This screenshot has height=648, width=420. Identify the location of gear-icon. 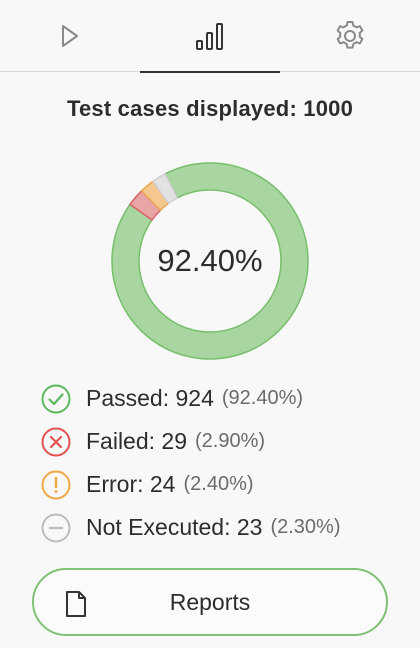
(350, 35).